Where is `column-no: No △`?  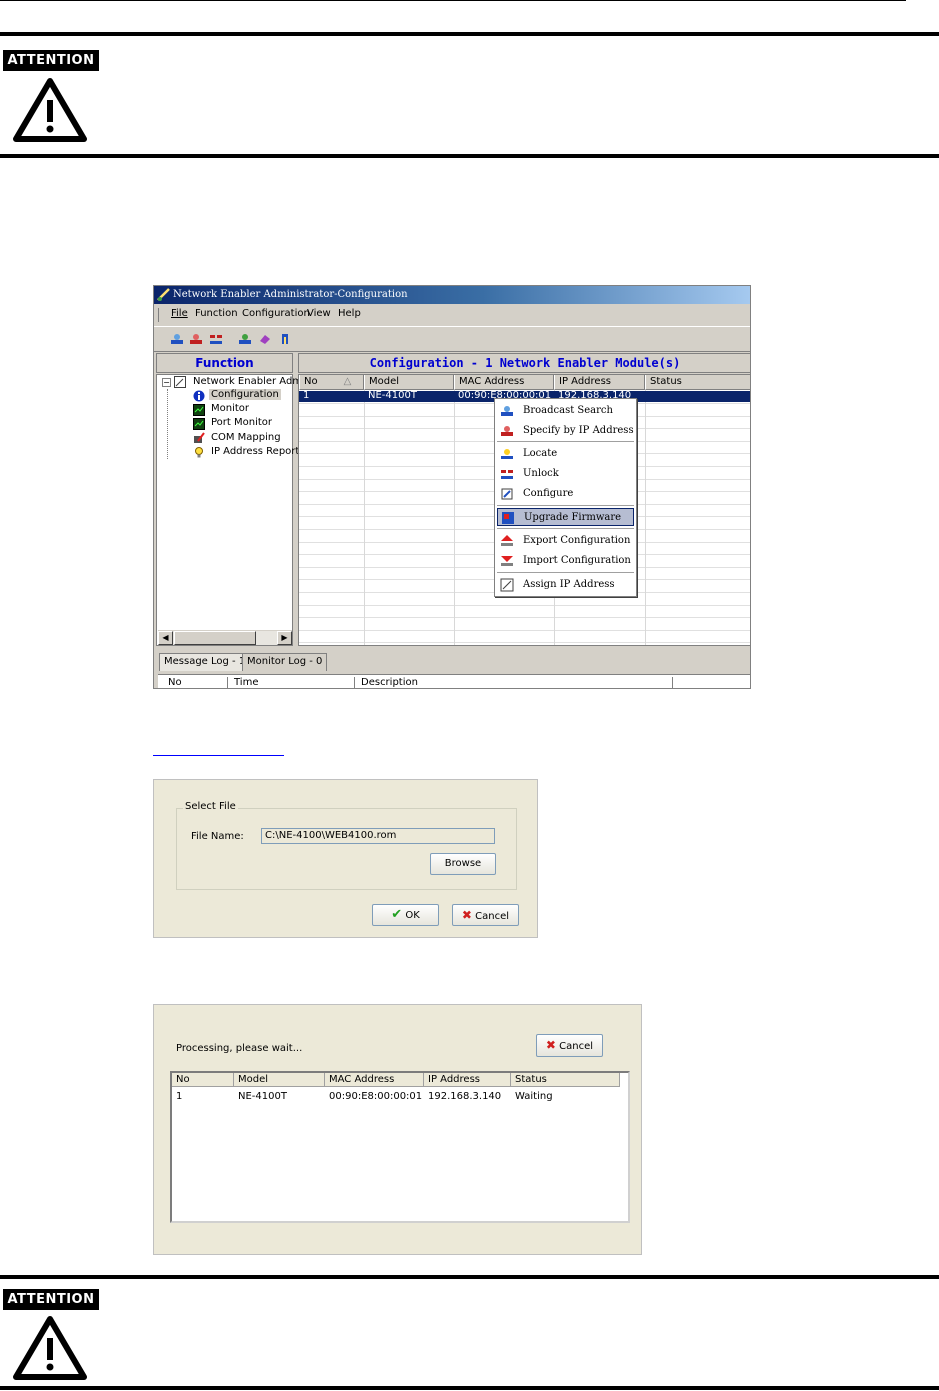
column-no: No △ is located at coordinates (331, 382).